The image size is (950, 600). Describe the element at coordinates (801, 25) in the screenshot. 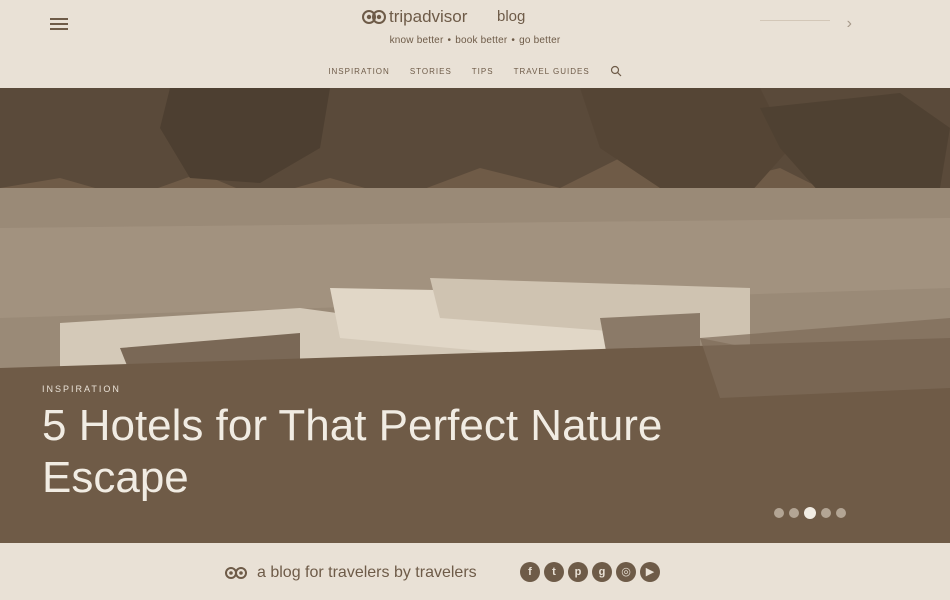

I see `top-right-control: ›` at that location.